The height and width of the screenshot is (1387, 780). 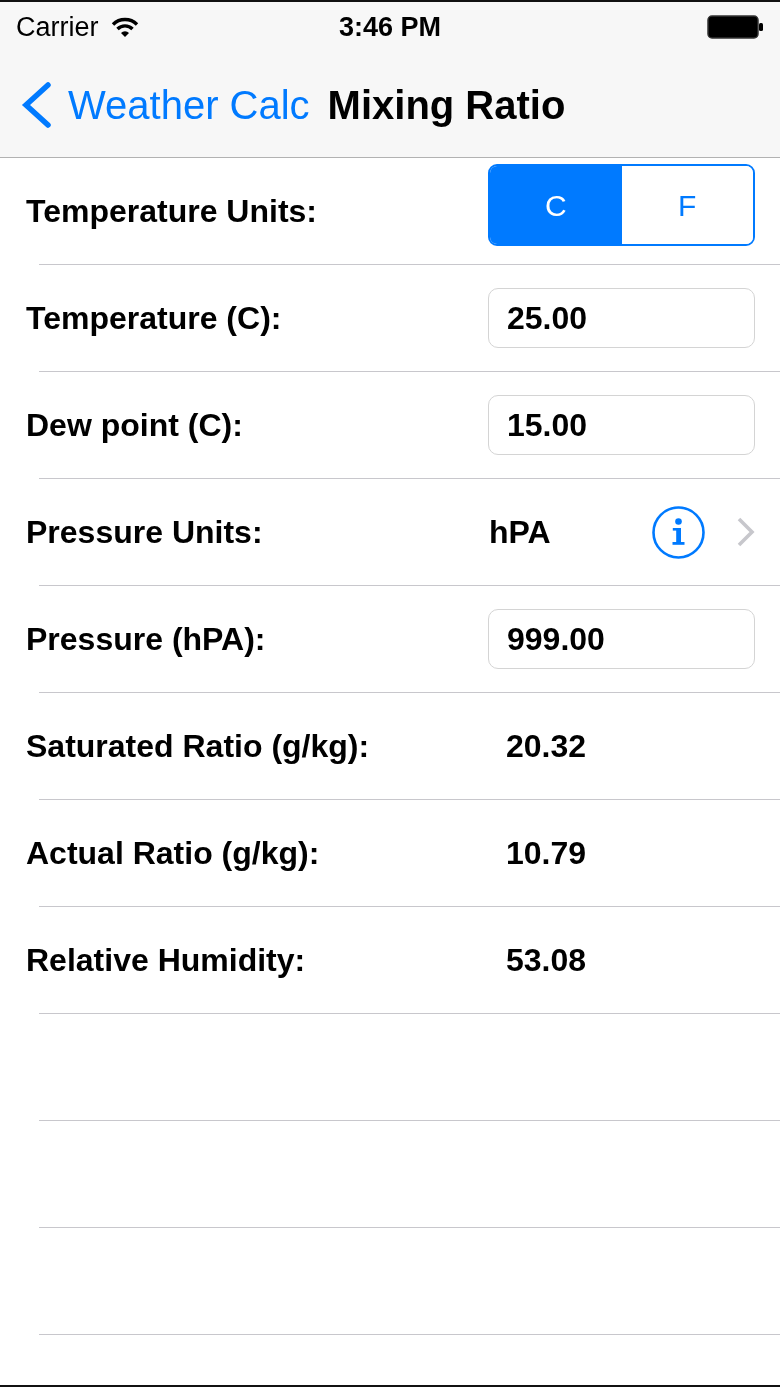 I want to click on field-label: Actual Ratio (g/kg):, so click(x=173, y=853).